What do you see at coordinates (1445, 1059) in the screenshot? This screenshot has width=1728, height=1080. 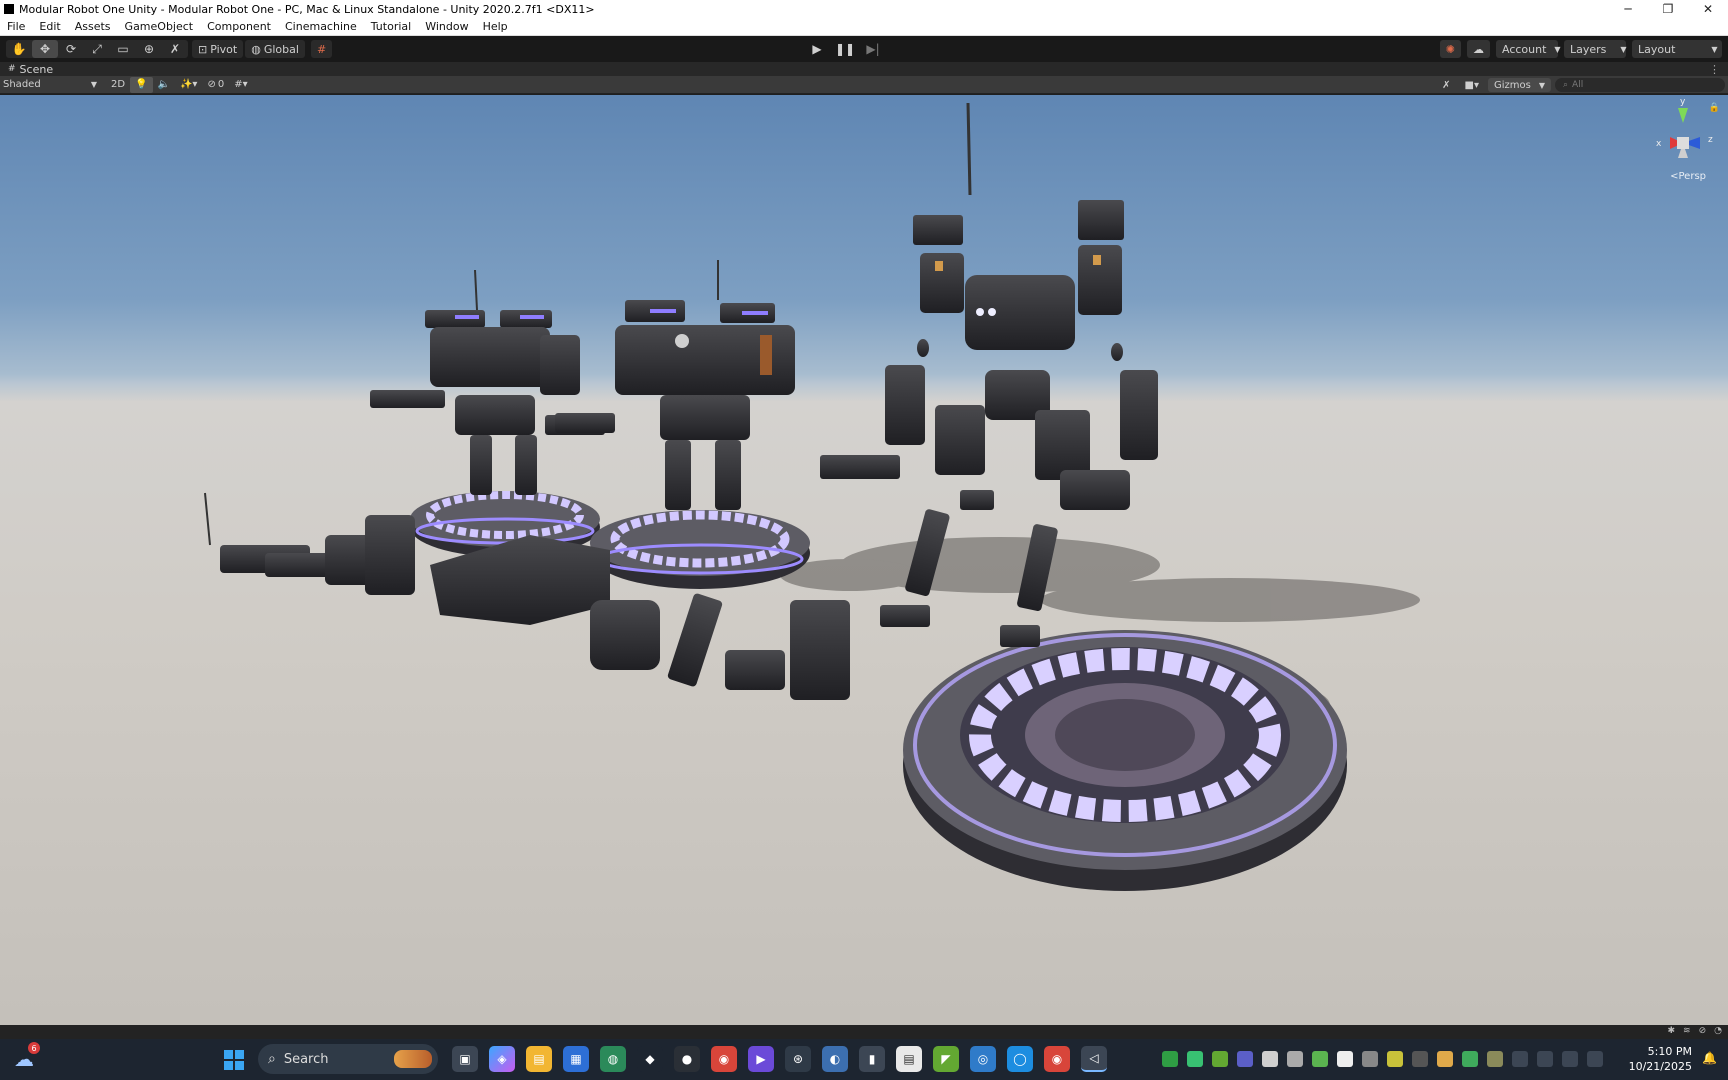 I see `cloud-sync-icon` at bounding box center [1445, 1059].